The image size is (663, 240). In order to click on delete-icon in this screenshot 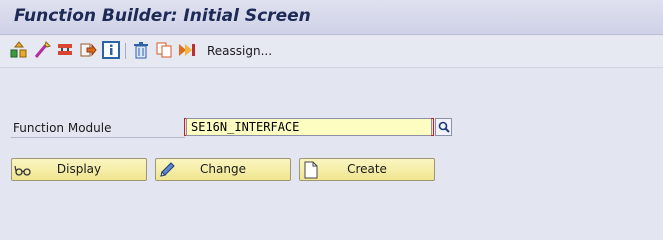, I will do `click(141, 50)`.